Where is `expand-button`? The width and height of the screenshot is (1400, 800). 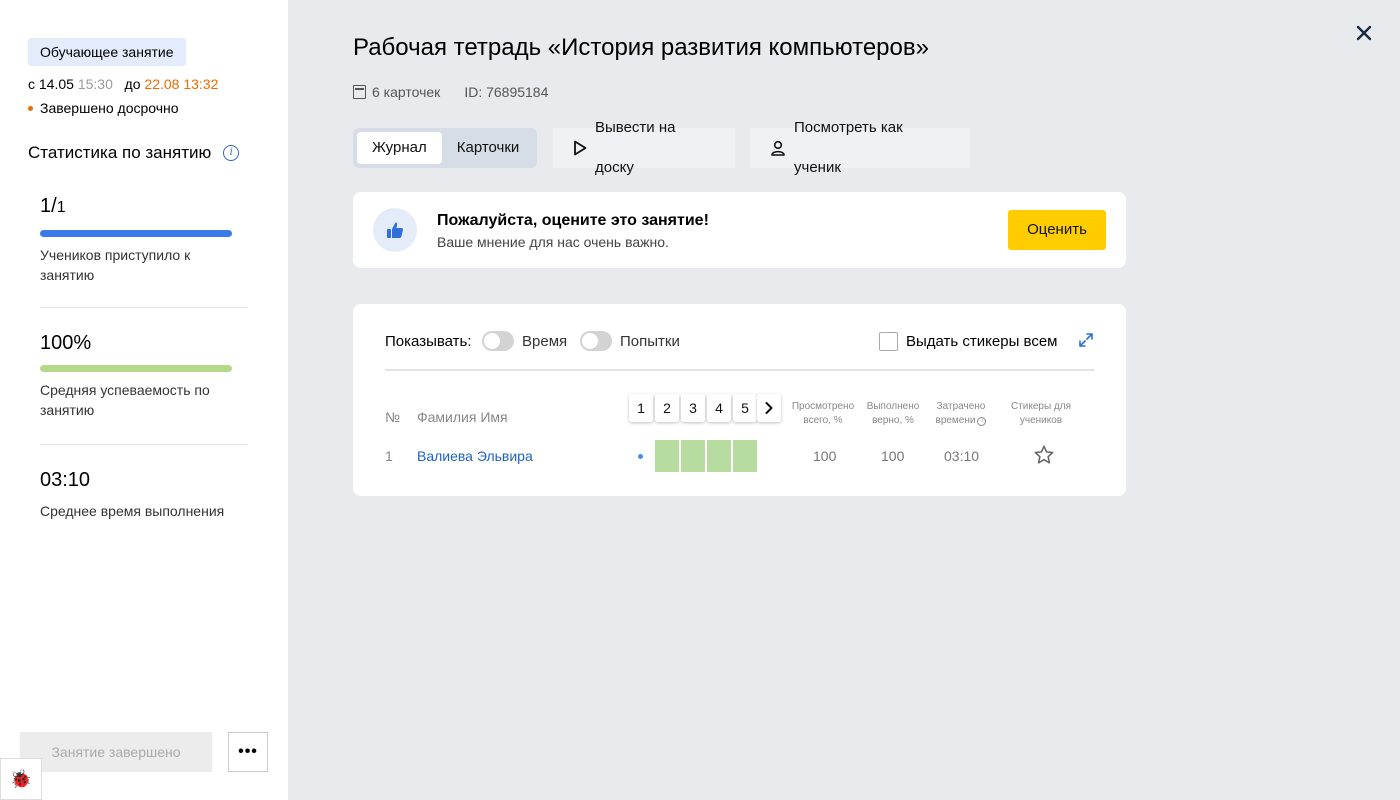 expand-button is located at coordinates (1086, 340).